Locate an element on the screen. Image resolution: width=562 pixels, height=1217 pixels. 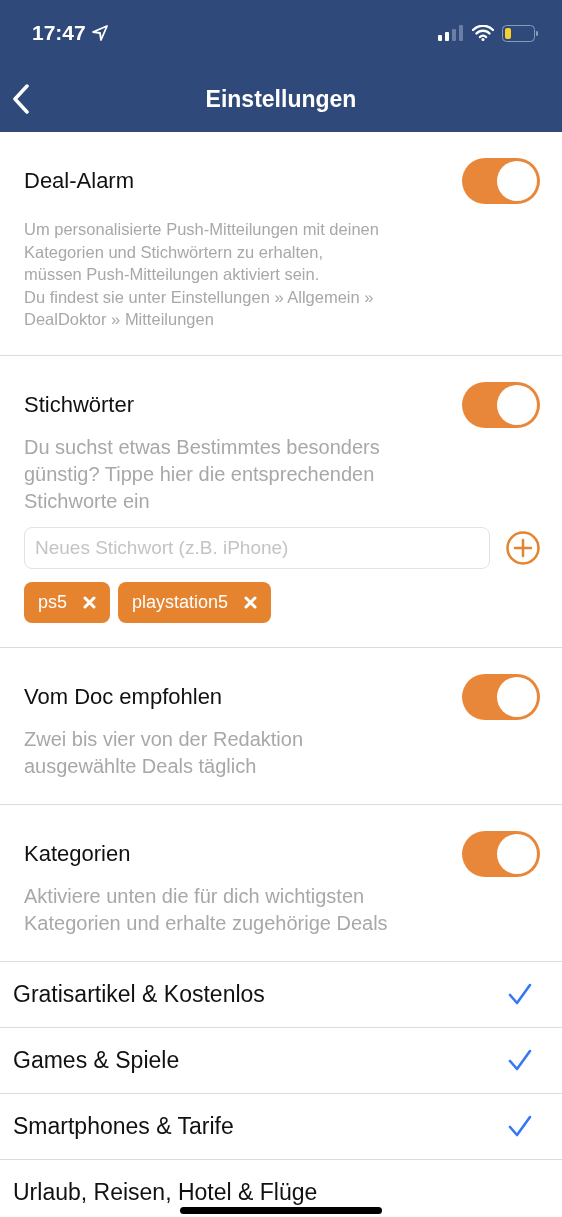
section-title: Deal-Alarm is located at coordinates (79, 181).